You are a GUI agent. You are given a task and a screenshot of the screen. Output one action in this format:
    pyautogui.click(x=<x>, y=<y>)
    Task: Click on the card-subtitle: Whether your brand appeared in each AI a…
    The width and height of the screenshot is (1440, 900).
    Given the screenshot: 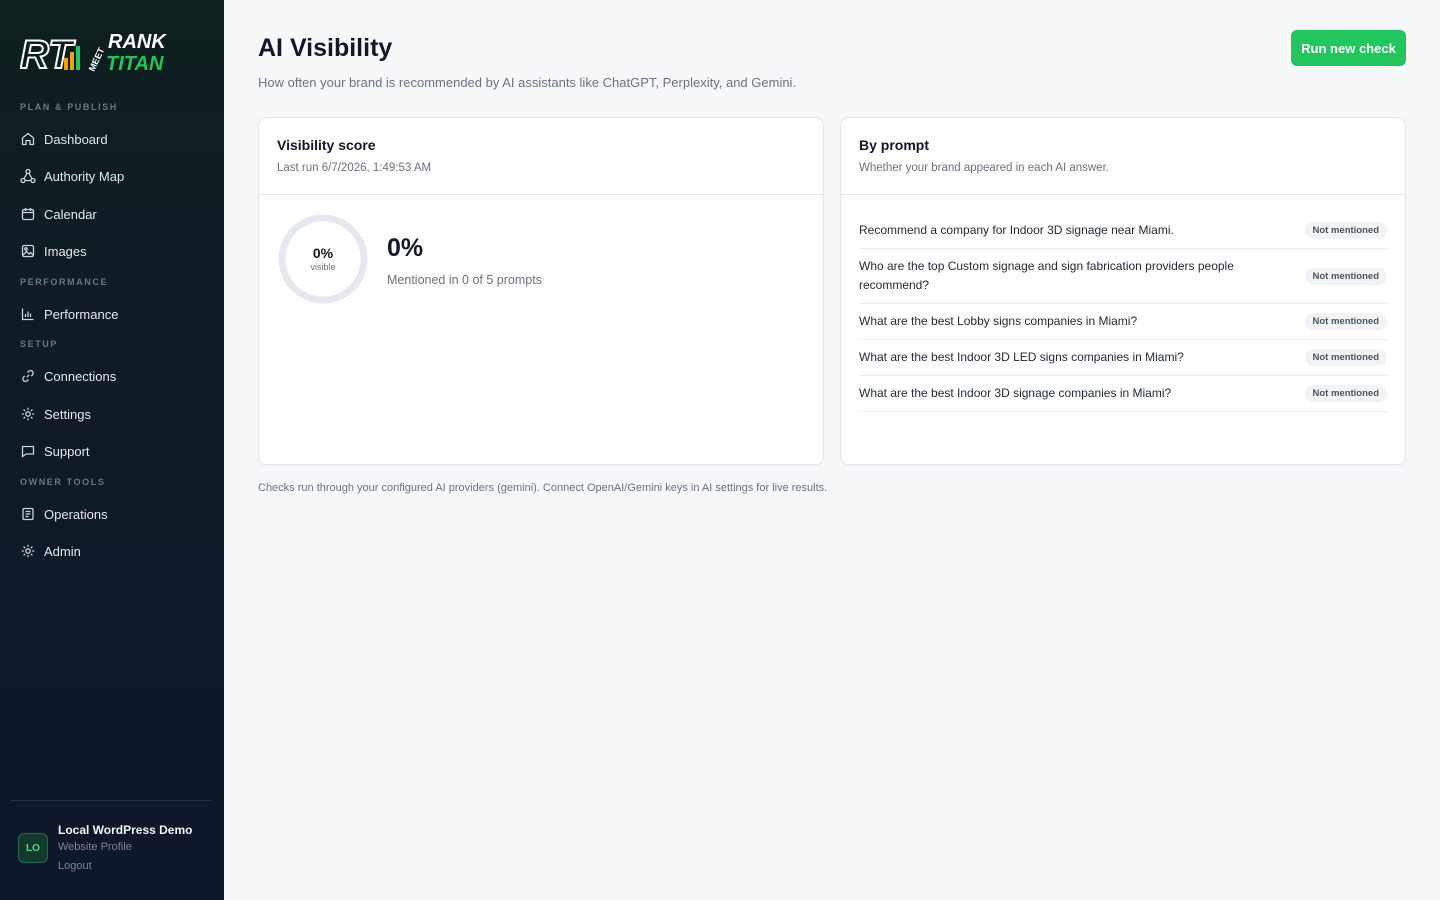 What is the action you would take?
    pyautogui.click(x=984, y=168)
    